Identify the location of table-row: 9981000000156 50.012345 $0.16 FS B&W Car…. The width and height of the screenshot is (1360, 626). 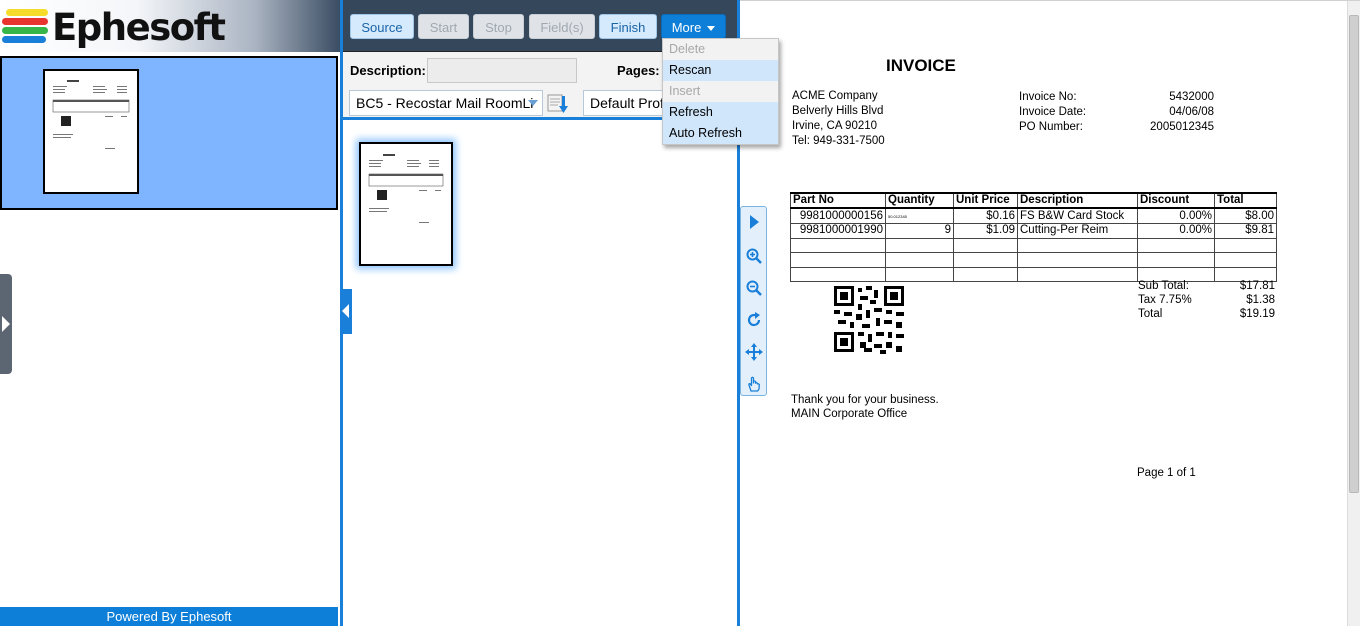
(1033, 215).